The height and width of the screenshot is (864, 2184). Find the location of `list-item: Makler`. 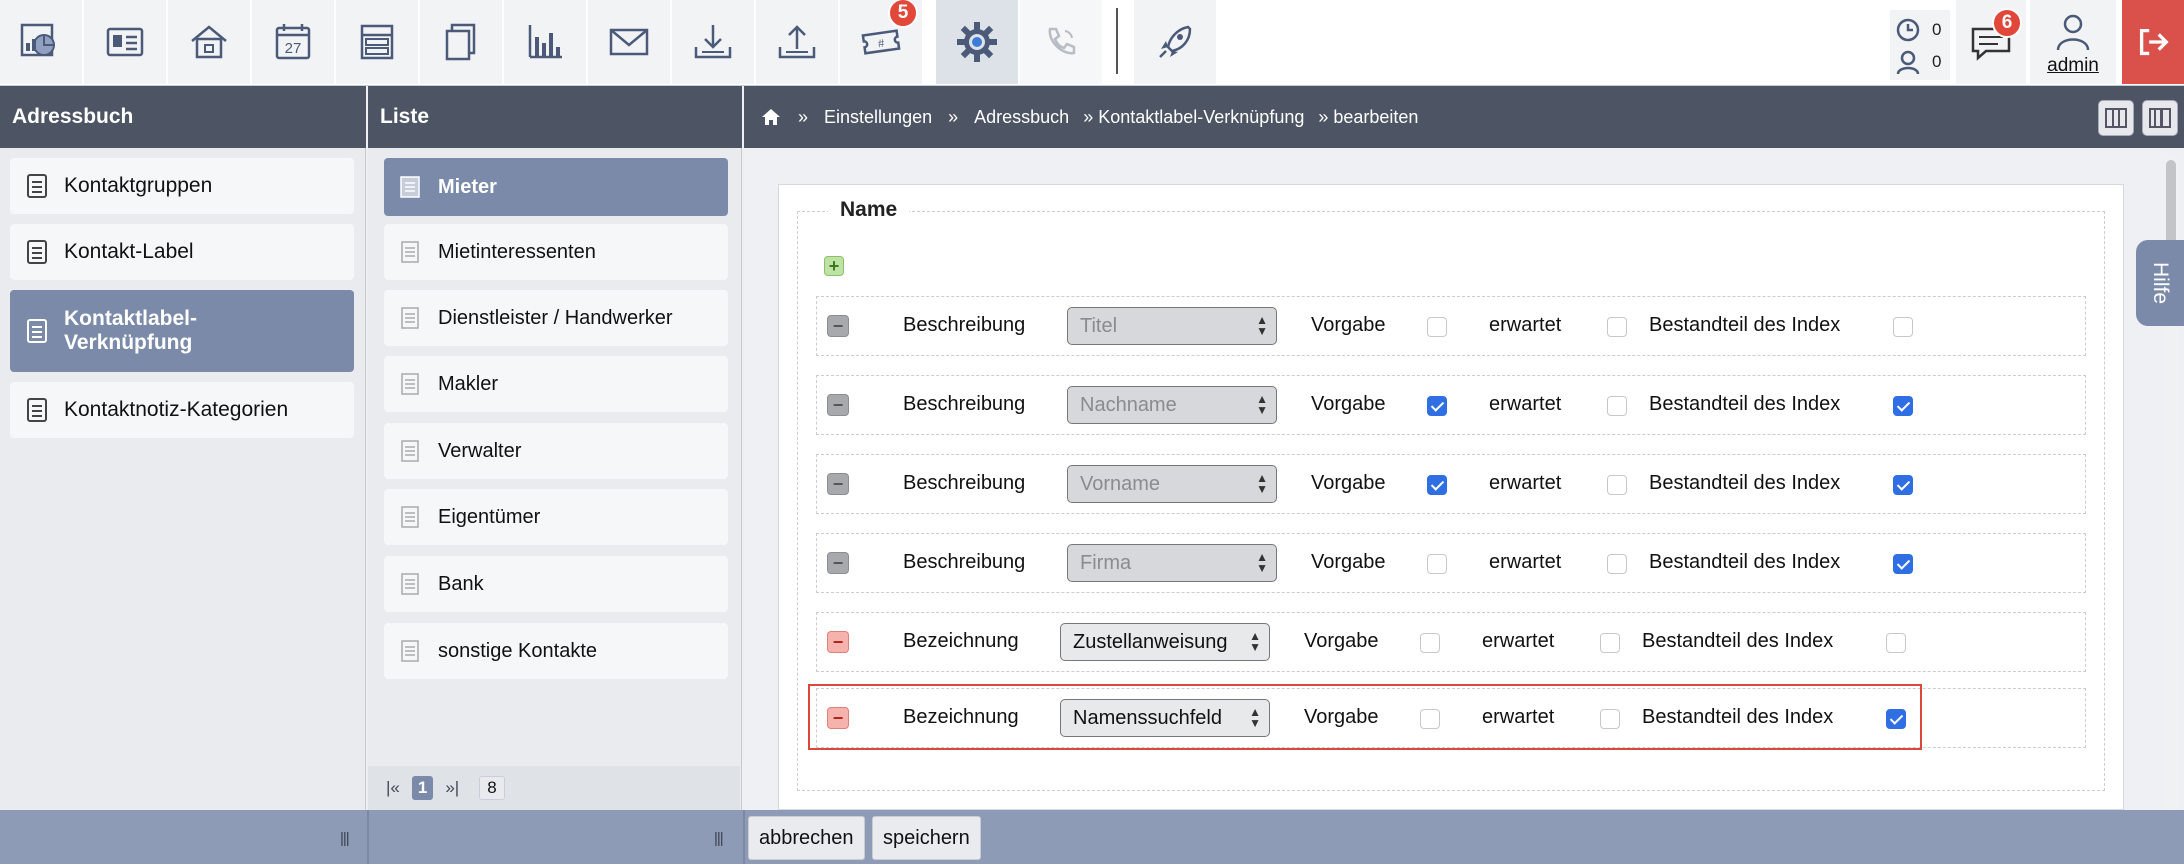

list-item: Makler is located at coordinates (556, 384).